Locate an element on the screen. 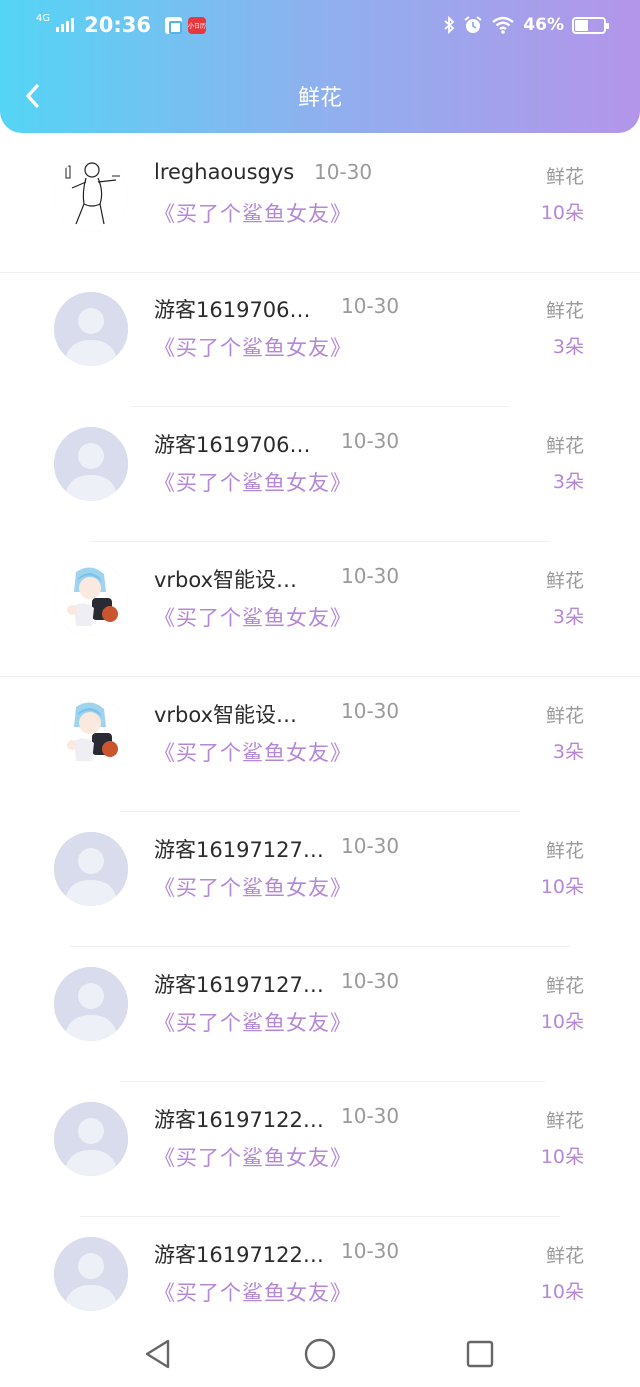 The image size is (640, 1387). status-left: 4G 20:36 小日历 is located at coordinates (121, 25).